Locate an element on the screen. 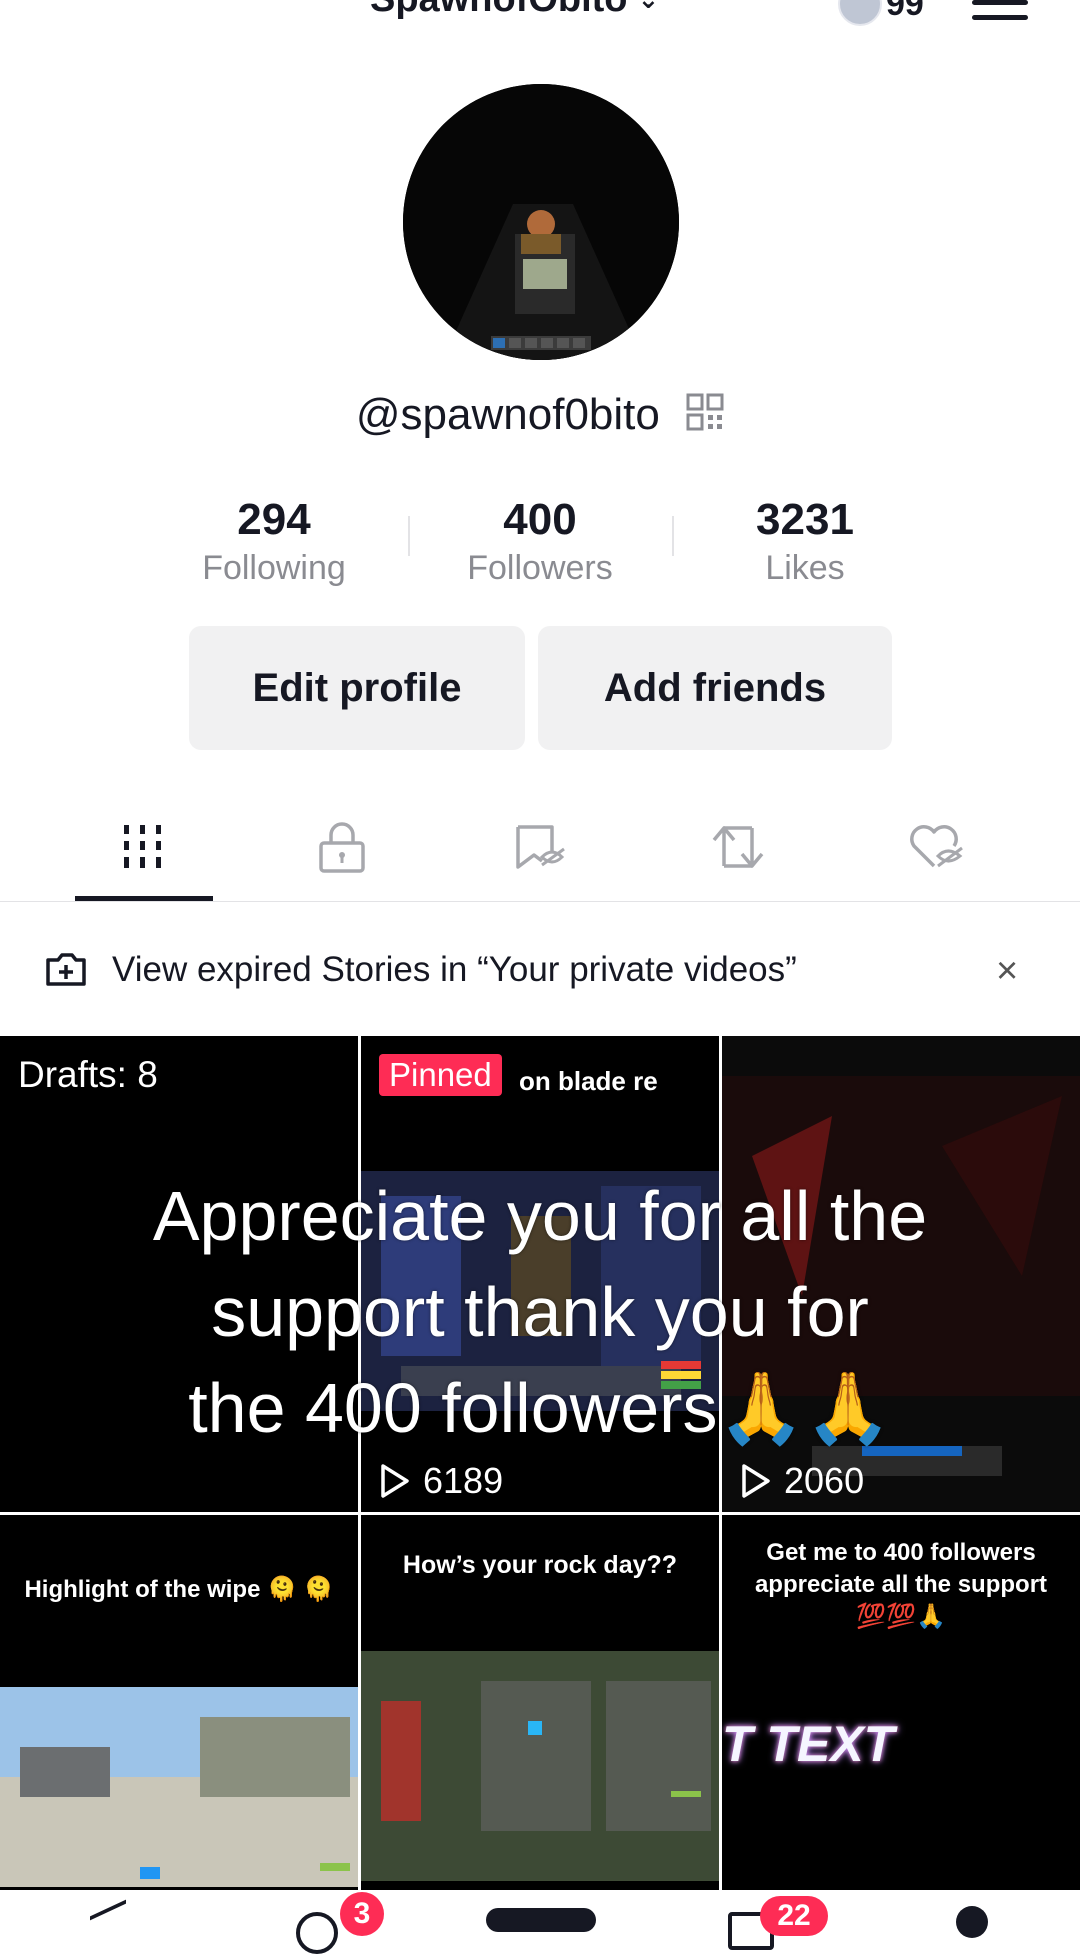 This screenshot has width=1080, height=1954. tab-saved is located at coordinates (540, 847).